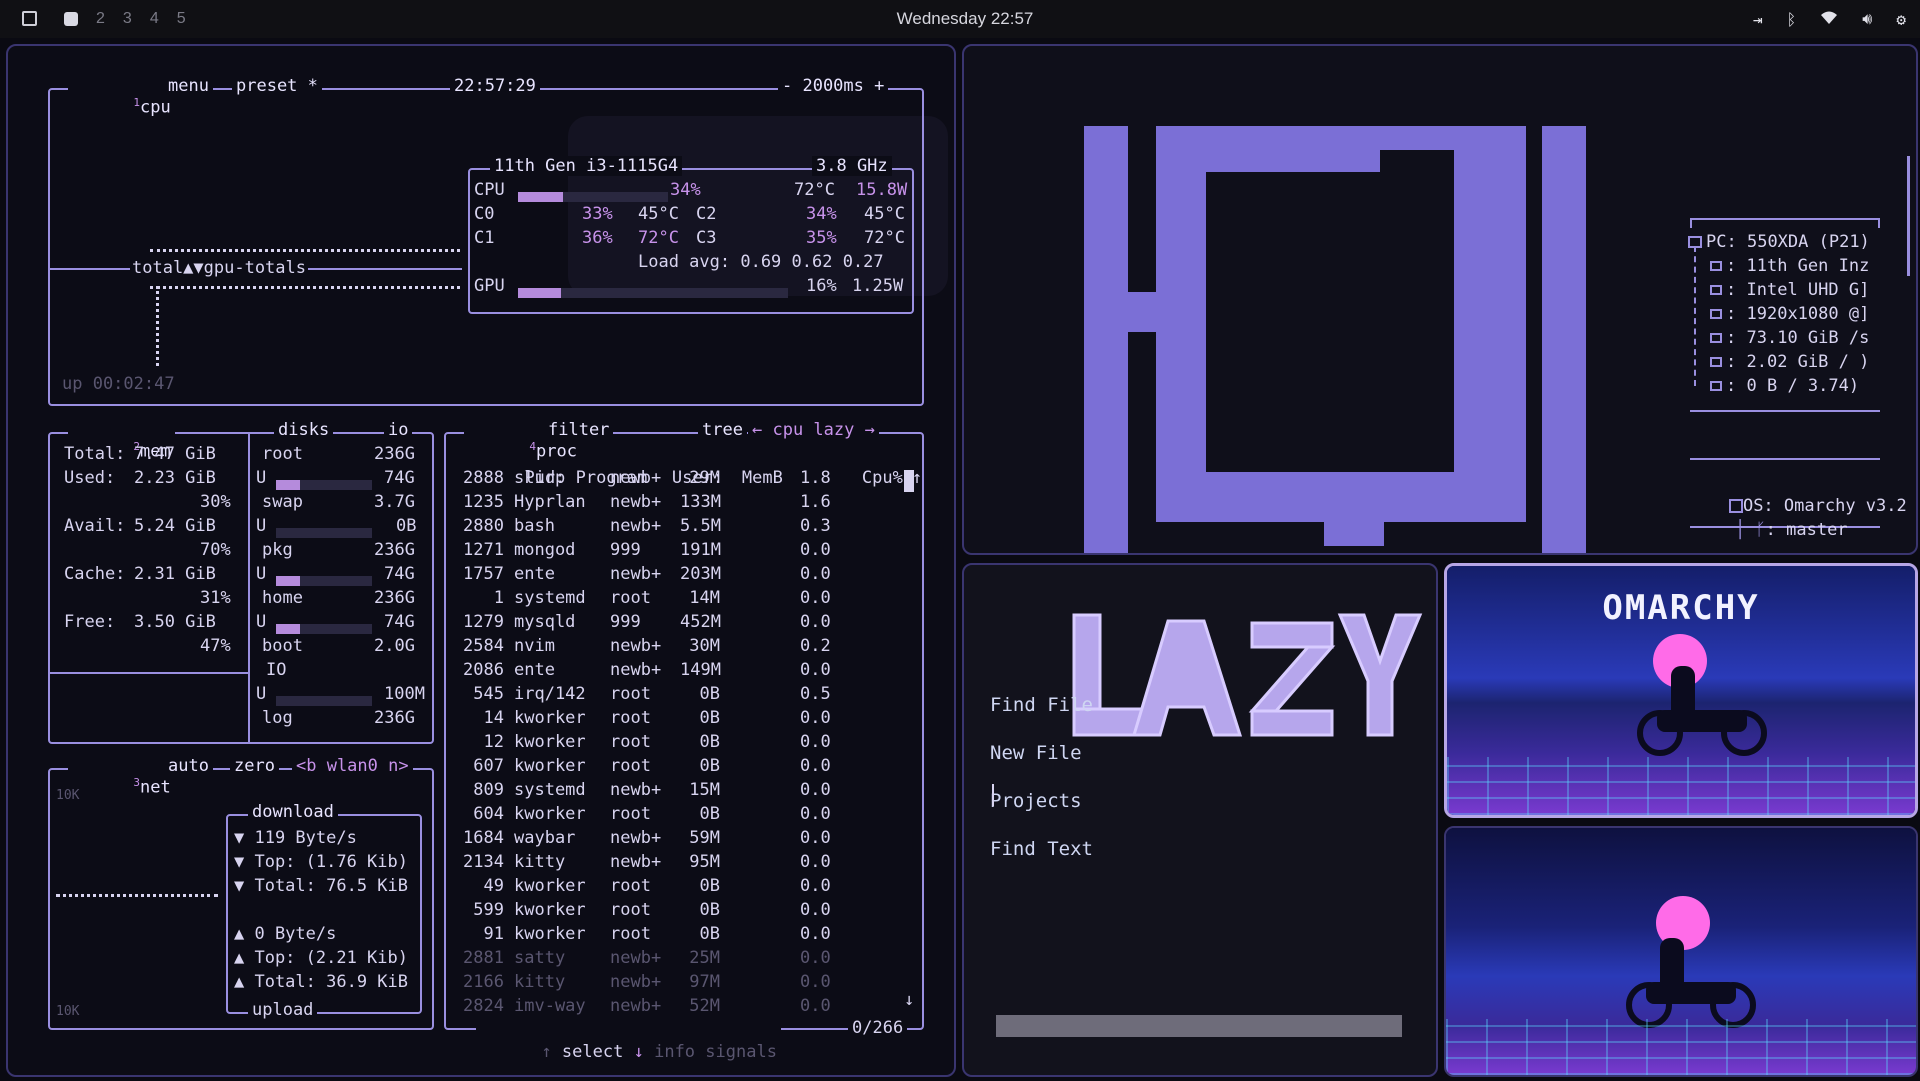 This screenshot has width=1920, height=1081. What do you see at coordinates (1829, 19) in the screenshot?
I see `wifi-icon` at bounding box center [1829, 19].